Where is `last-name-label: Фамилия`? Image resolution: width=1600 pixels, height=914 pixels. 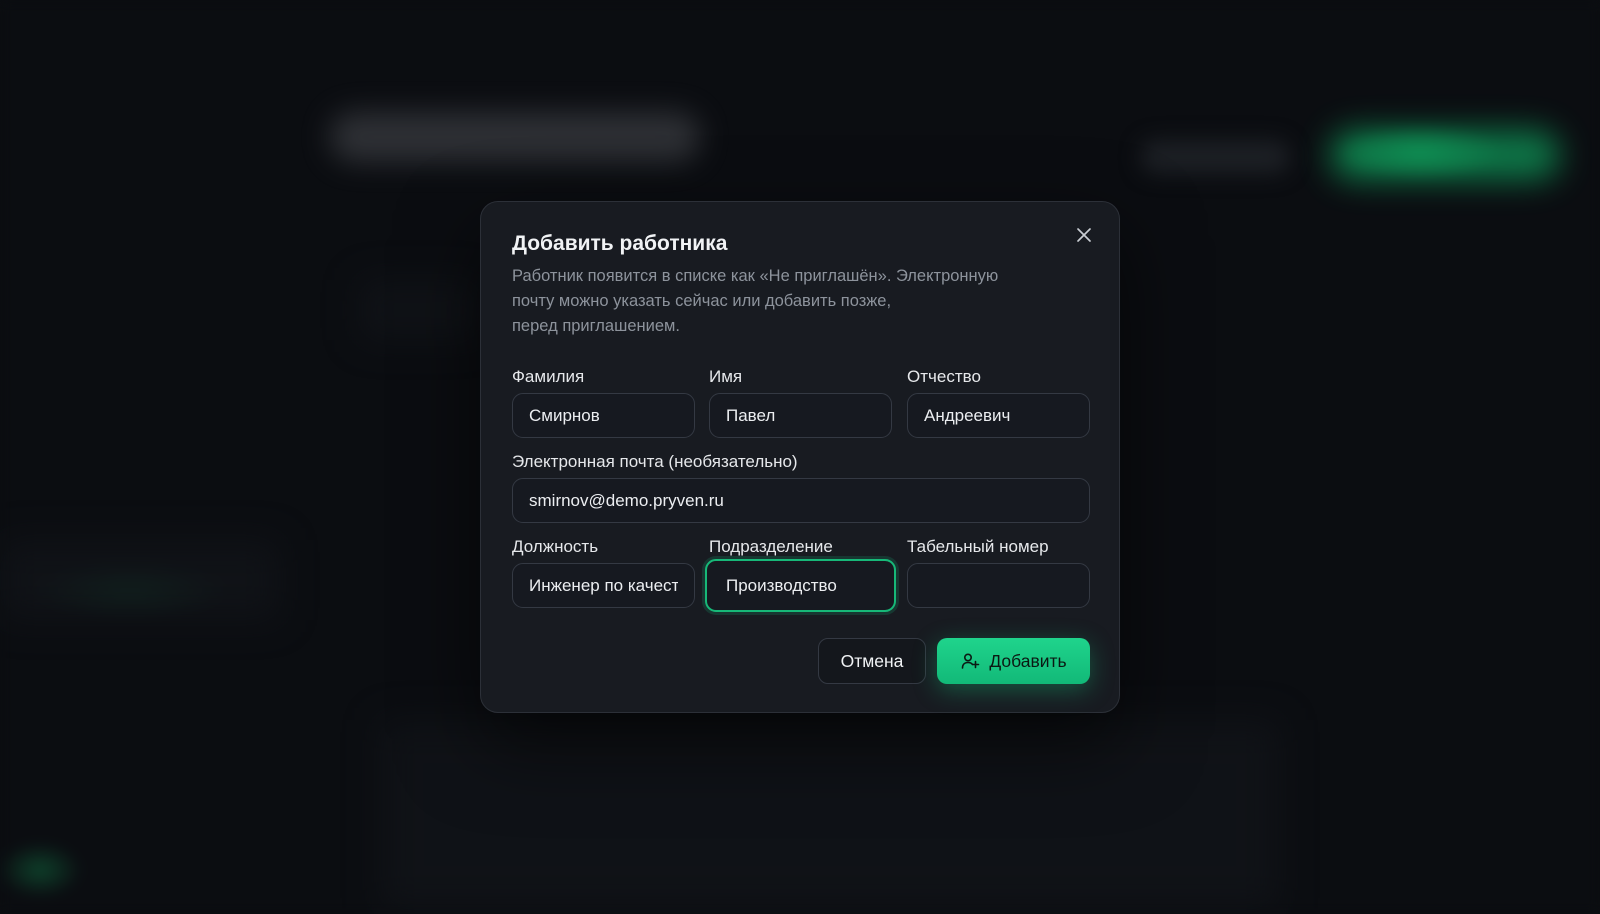
last-name-label: Фамилия is located at coordinates (548, 376).